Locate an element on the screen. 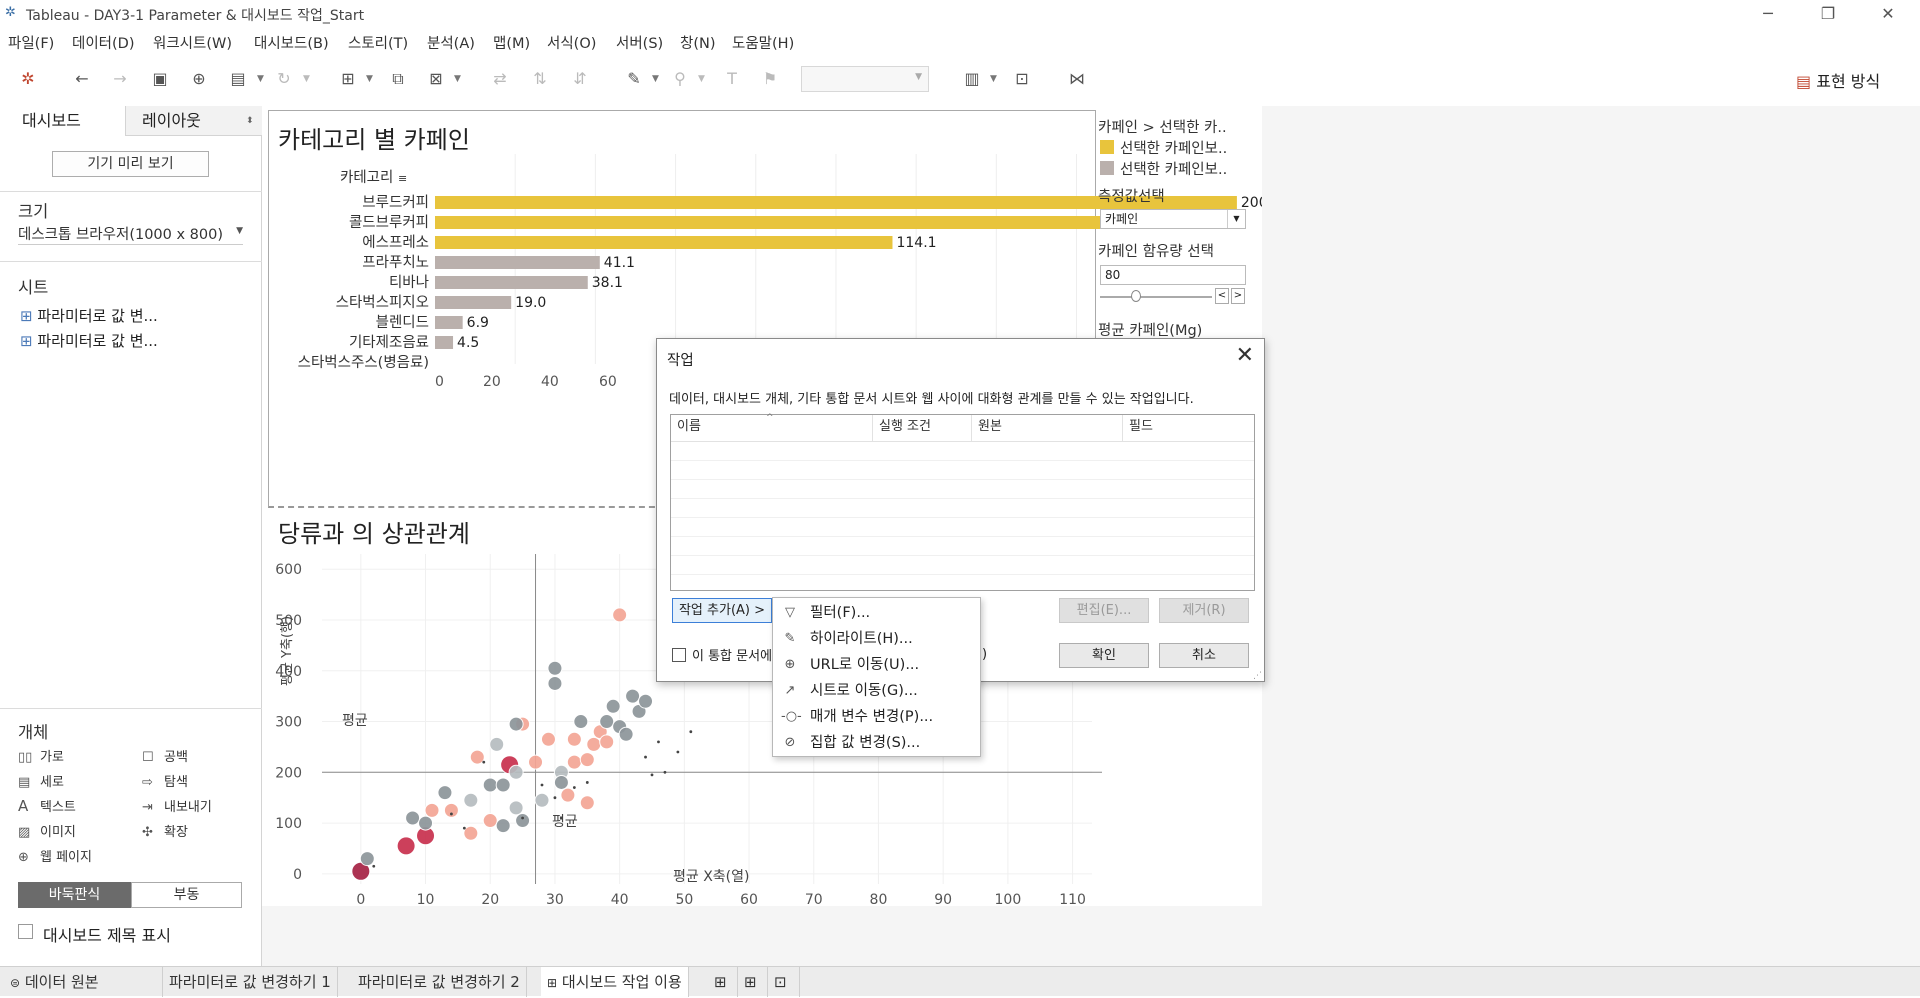 The height and width of the screenshot is (998, 1920). tab-layout: 레이아웃 is located at coordinates (171, 121).